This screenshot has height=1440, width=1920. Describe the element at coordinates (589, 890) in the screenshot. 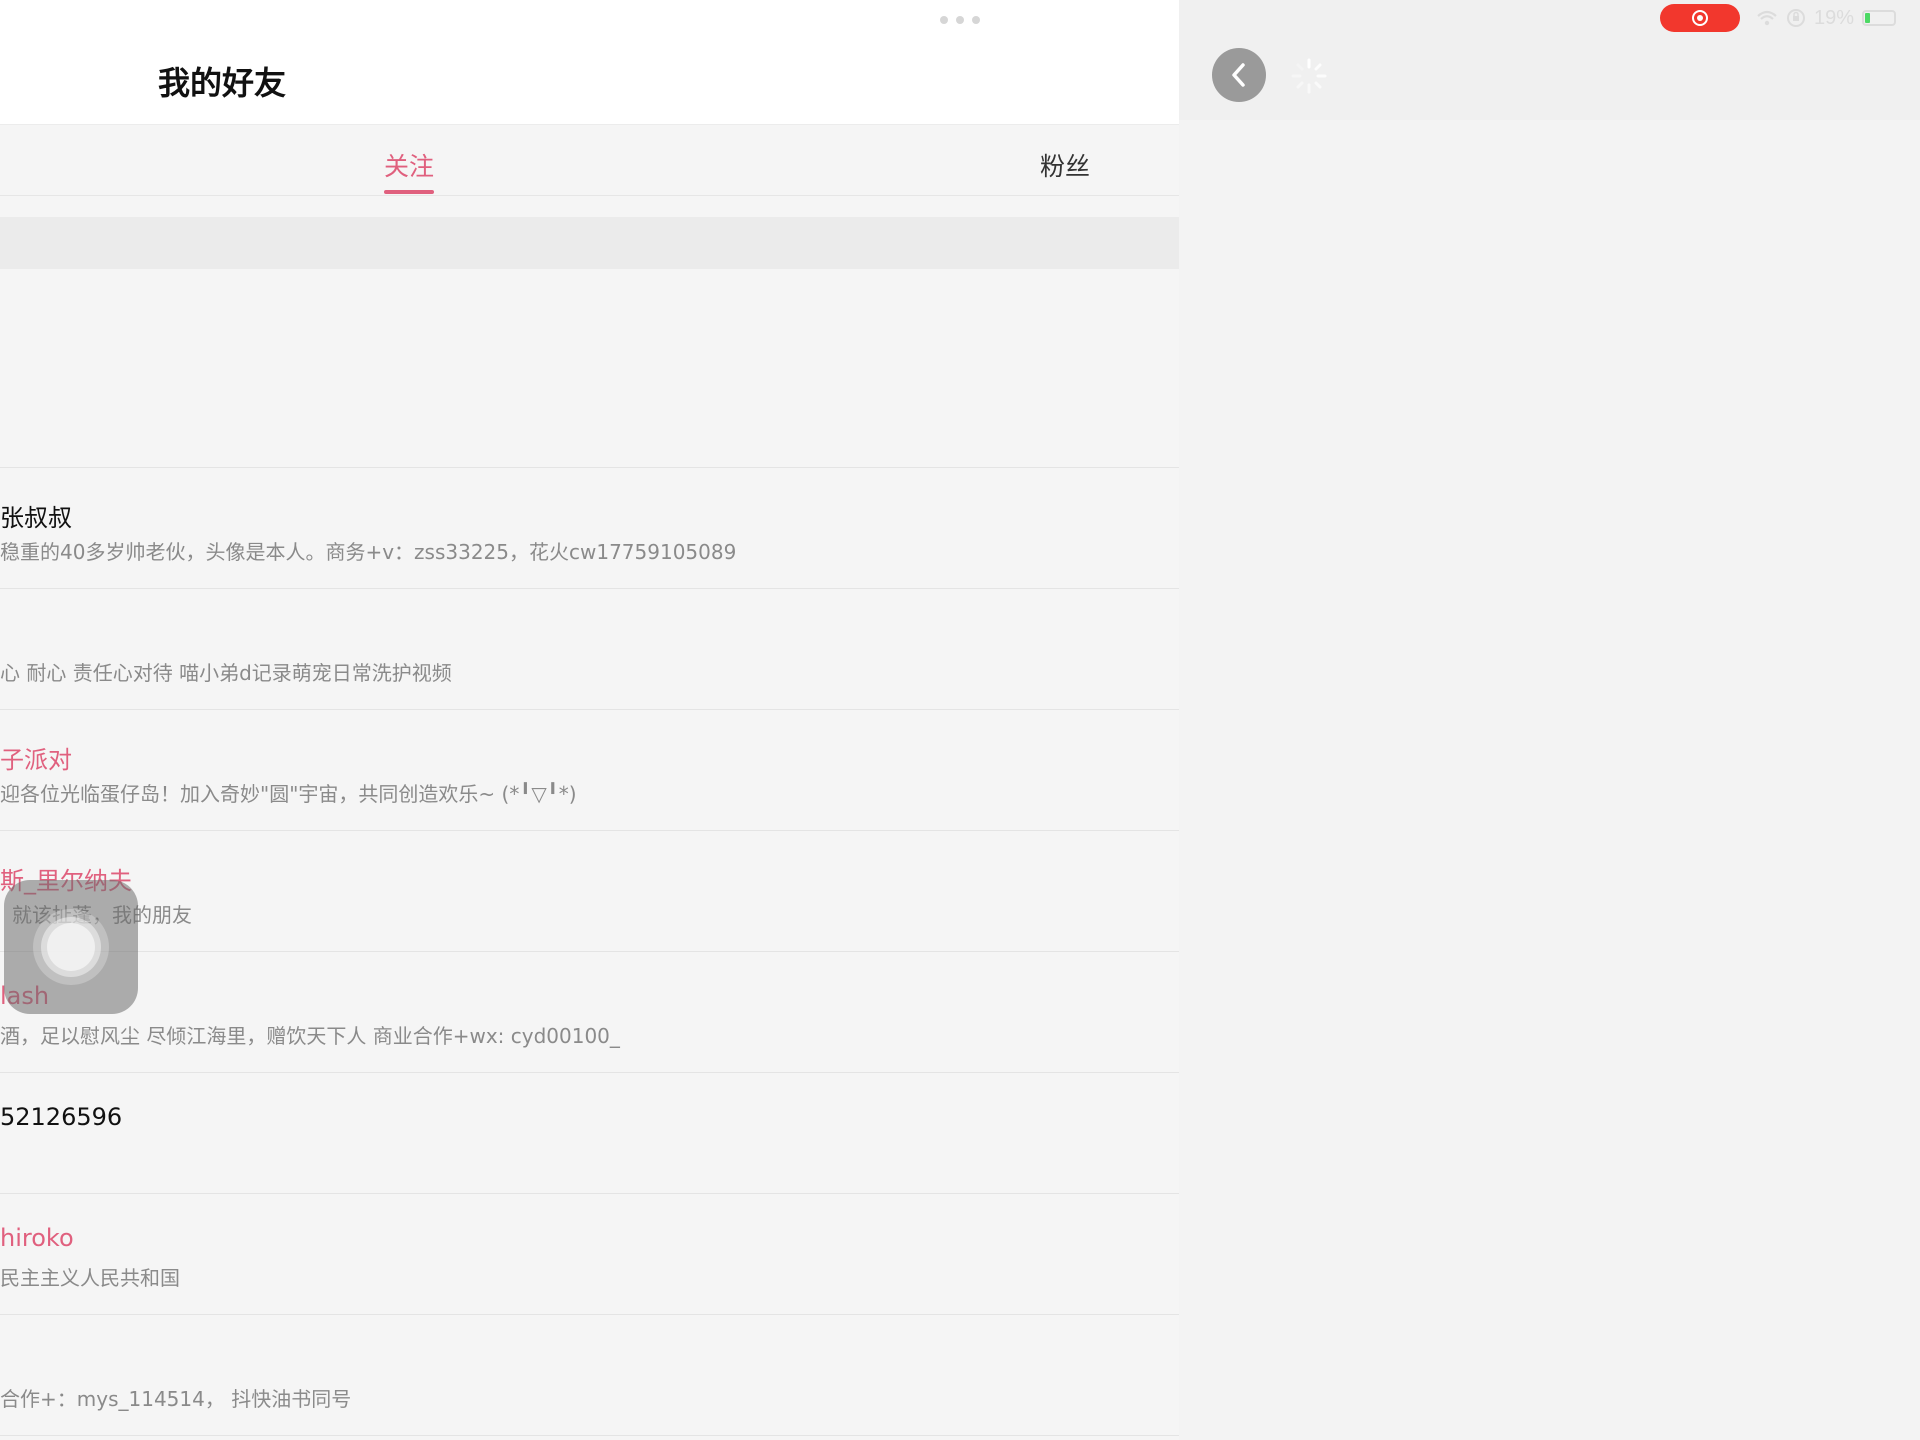

I see `list-item: 斯_里尔纳夫 就该扯蓬，我的朋友` at that location.